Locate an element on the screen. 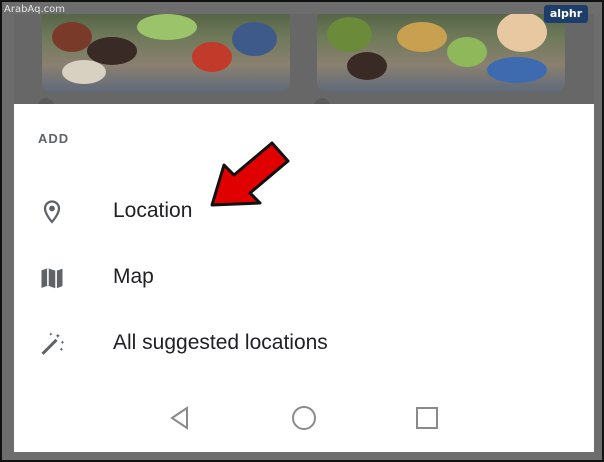 The image size is (604, 462). map-icon is located at coordinates (52, 278).